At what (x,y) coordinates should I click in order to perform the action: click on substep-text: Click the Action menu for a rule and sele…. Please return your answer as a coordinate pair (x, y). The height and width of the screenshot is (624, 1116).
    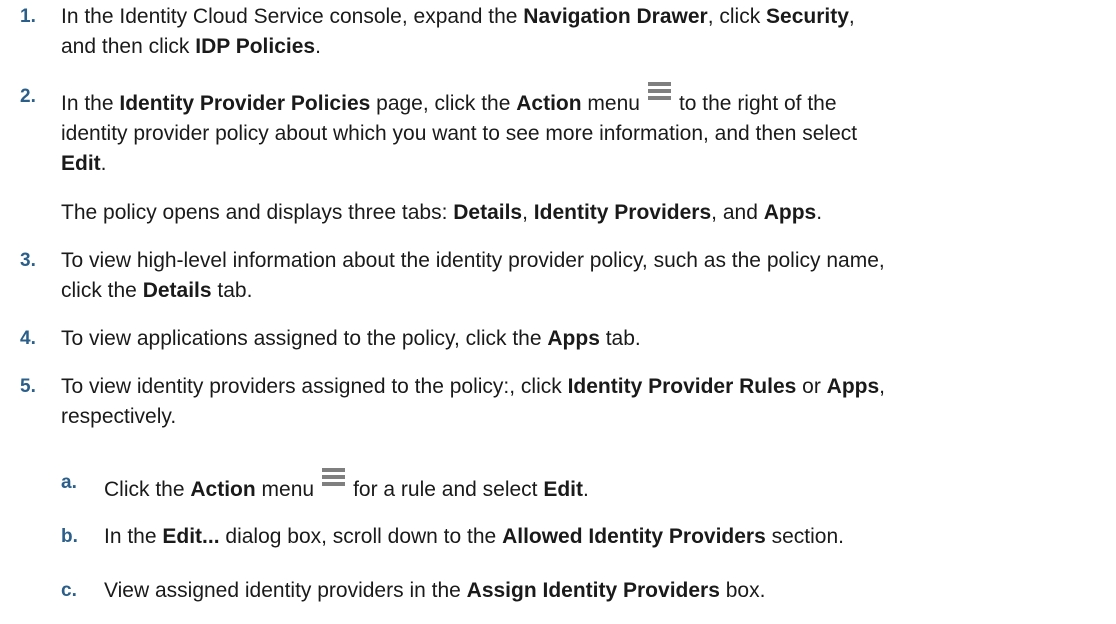
    Looking at the image, I should click on (604, 486).